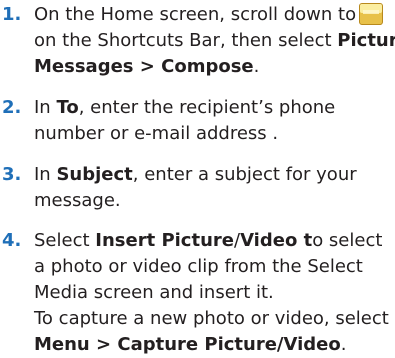 The image size is (395, 358). I want to click on step-number: 2., so click(12, 107).